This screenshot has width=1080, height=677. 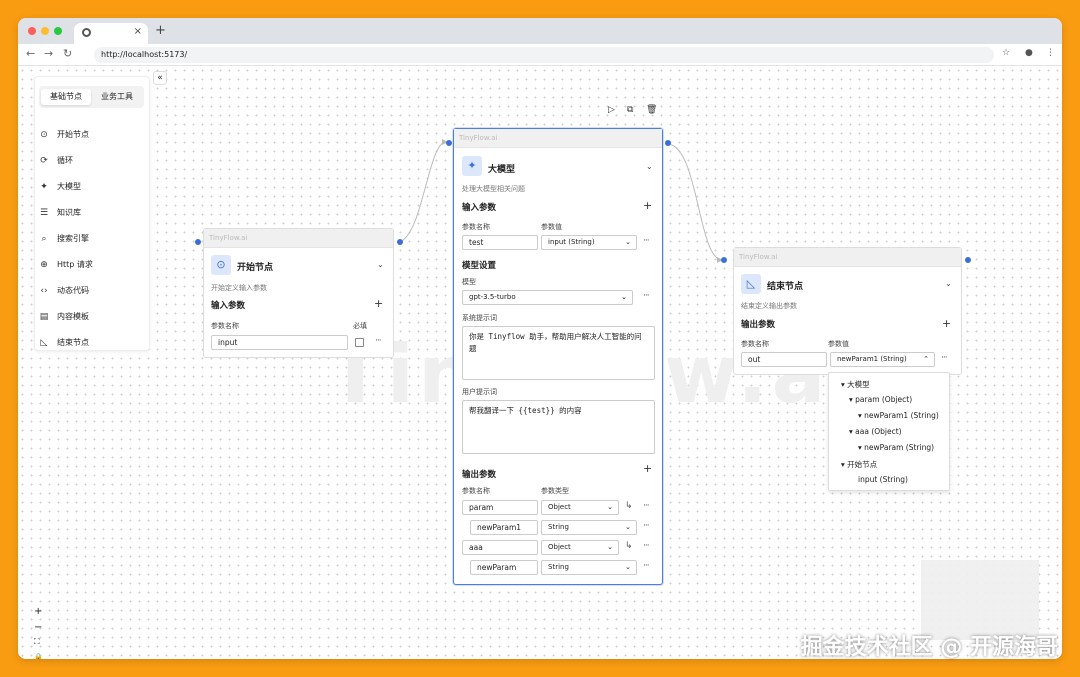 I want to click on output-param-name: out, so click(x=784, y=359).